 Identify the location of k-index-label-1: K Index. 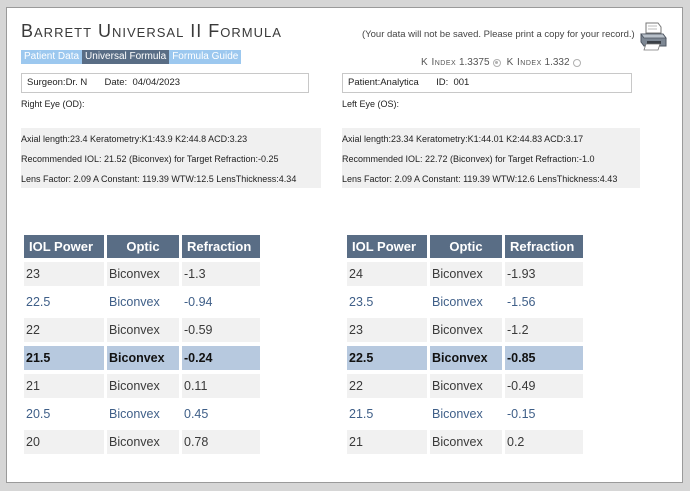
(439, 62).